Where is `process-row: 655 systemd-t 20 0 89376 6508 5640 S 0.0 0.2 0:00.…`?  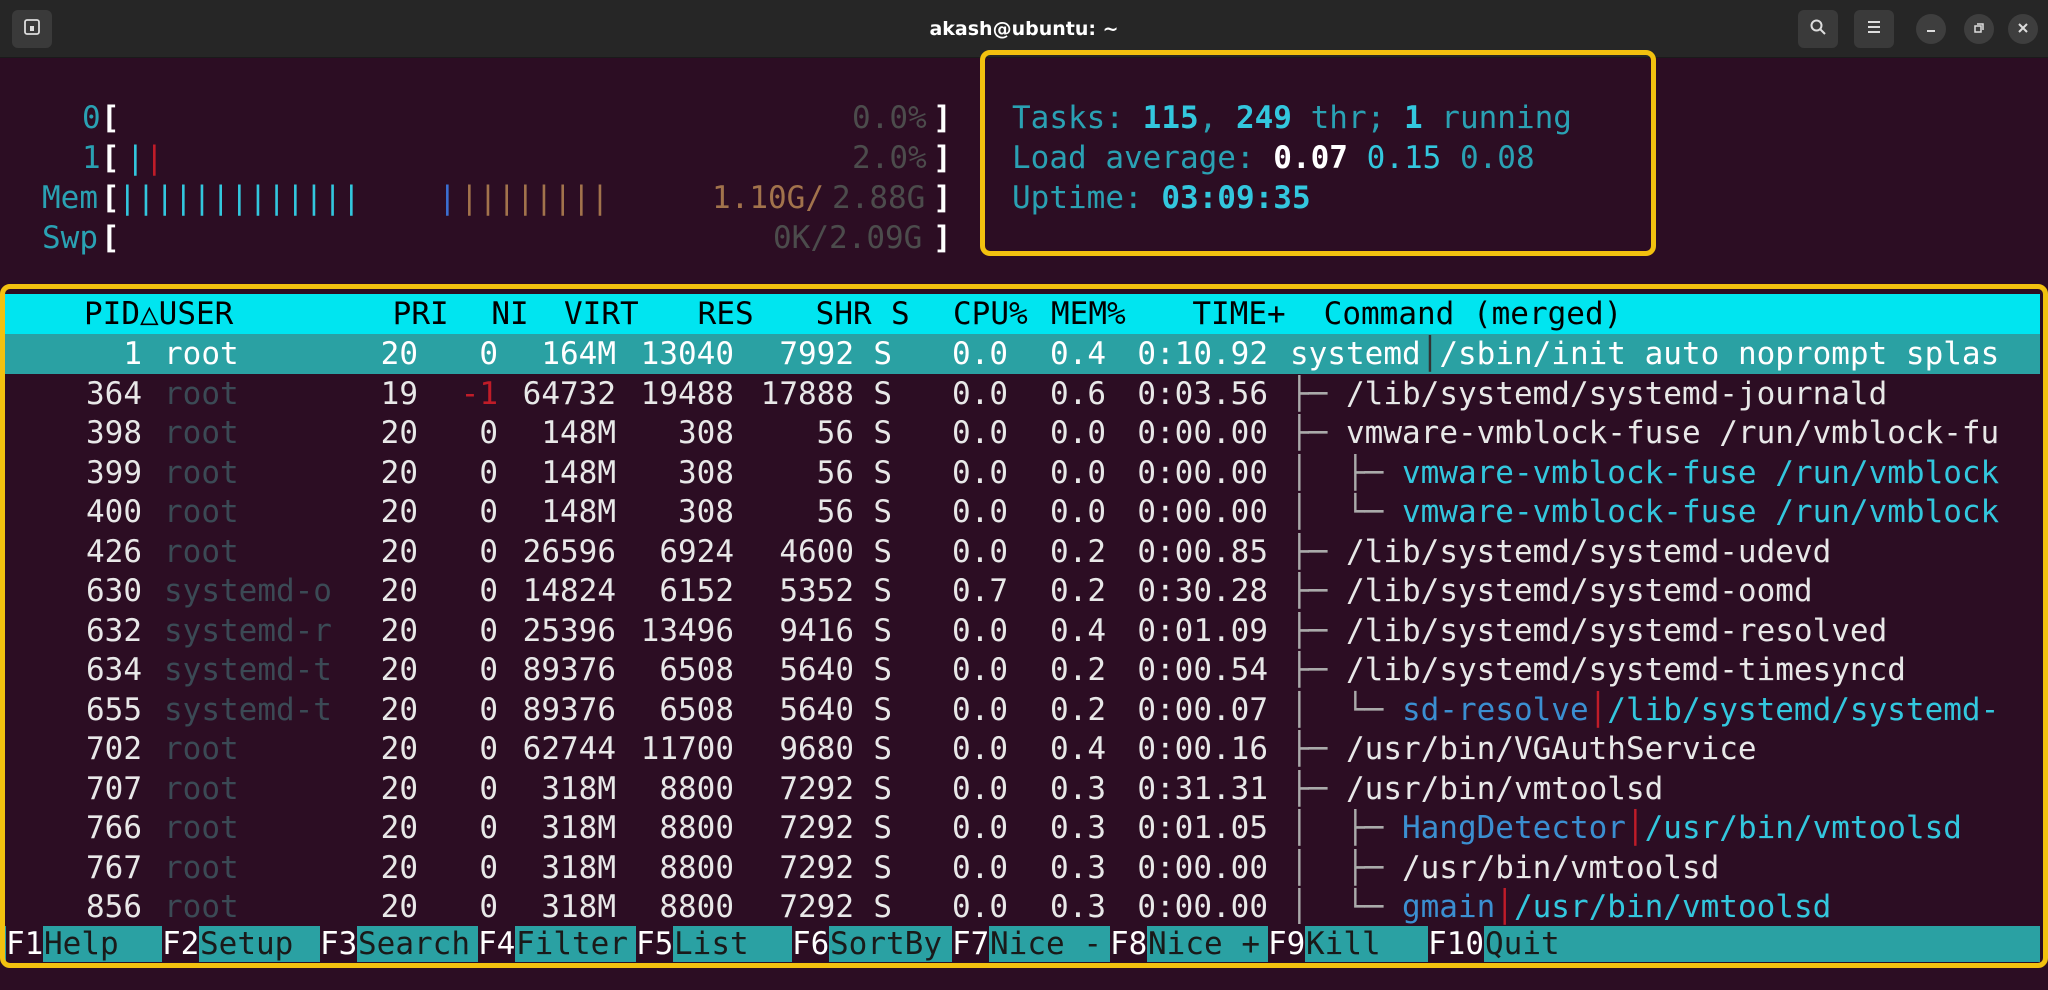 process-row: 655 systemd-t 20 0 89376 6508 5640 S 0.0 0.2 0:00.… is located at coordinates (1020, 710).